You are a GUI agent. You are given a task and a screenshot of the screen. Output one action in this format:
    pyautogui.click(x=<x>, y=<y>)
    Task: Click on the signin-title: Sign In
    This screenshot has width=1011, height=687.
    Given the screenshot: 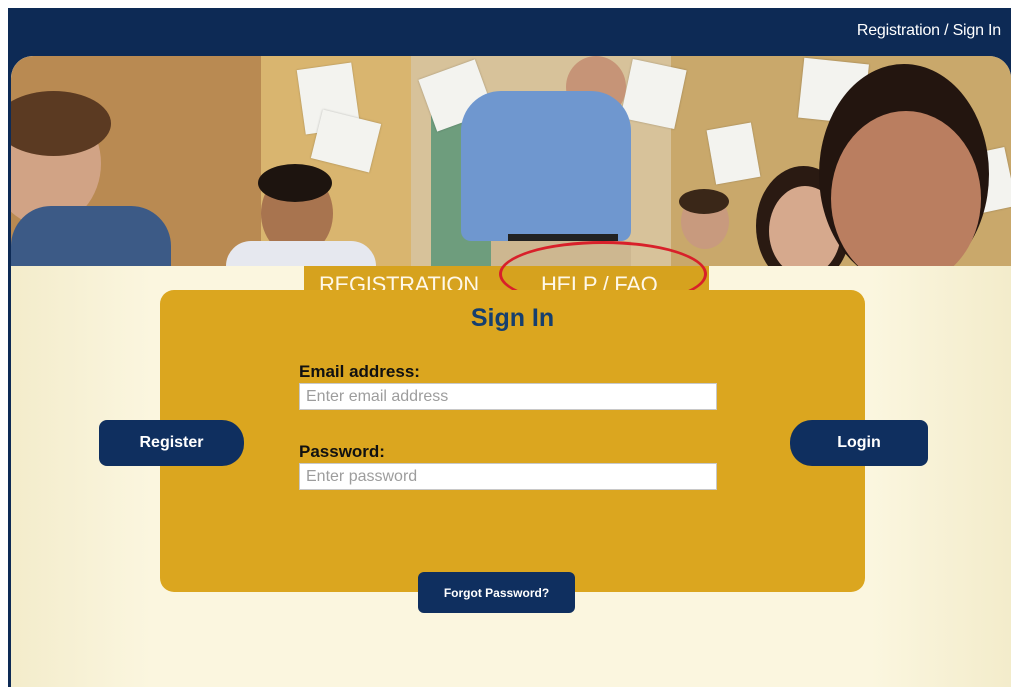 What is the action you would take?
    pyautogui.click(x=512, y=318)
    